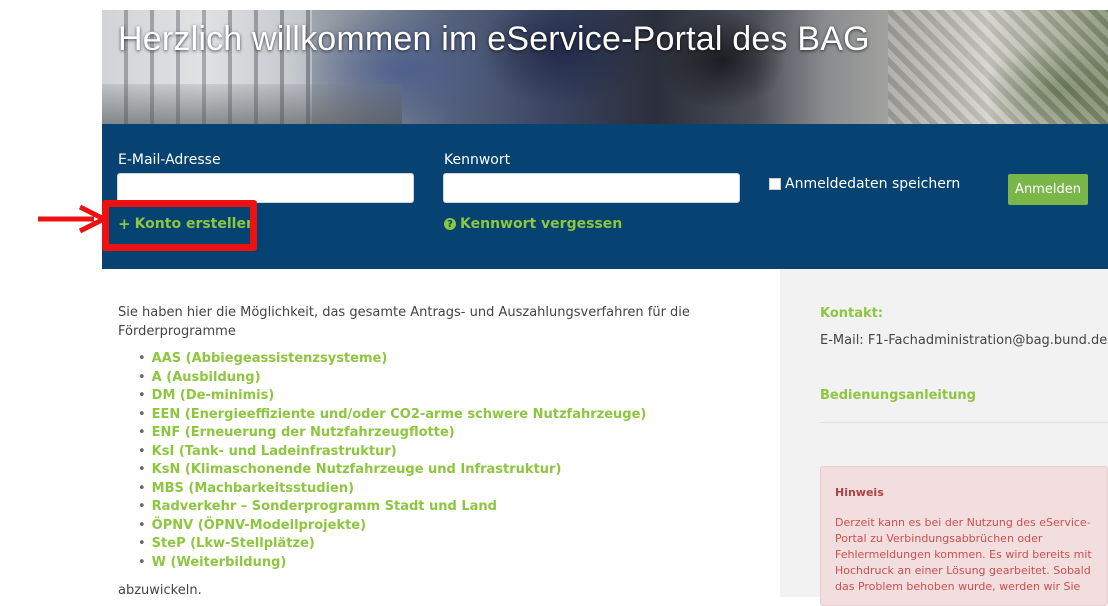 The width and height of the screenshot is (1108, 606). Describe the element at coordinates (873, 184) in the screenshot. I see `remember-label: Anmeldedaten speichern` at that location.